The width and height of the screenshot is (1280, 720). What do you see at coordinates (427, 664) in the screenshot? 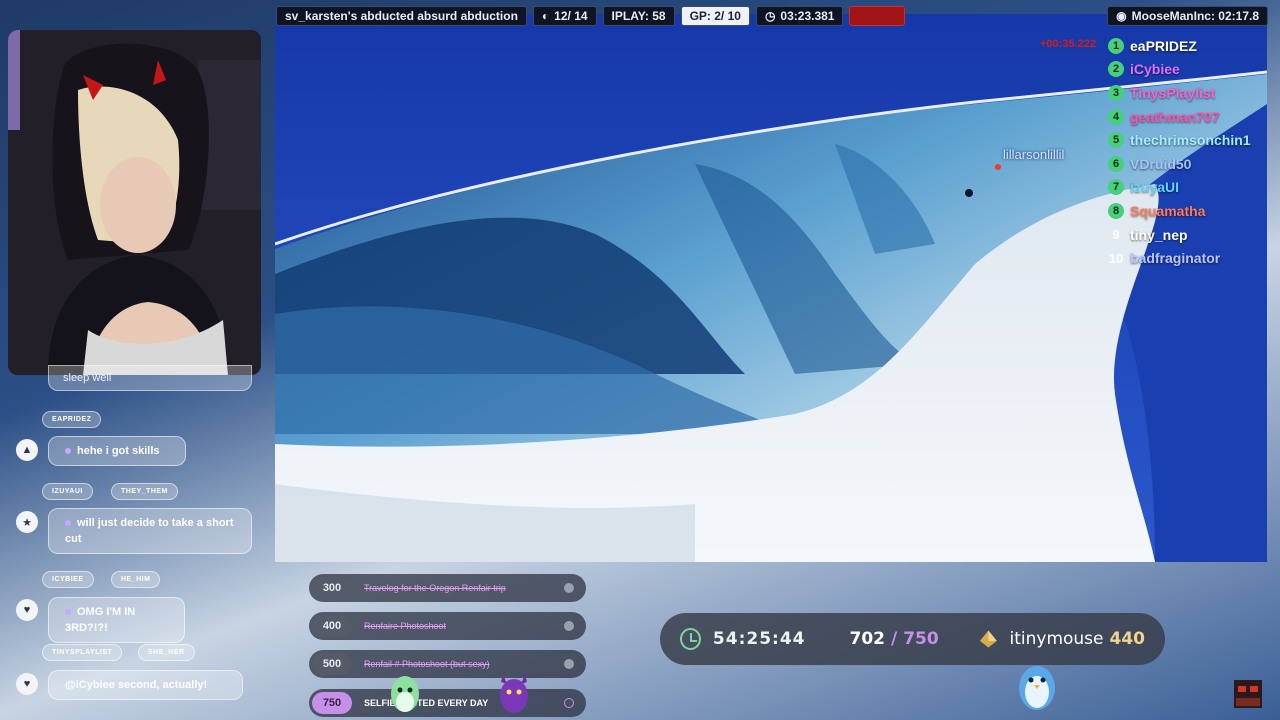
I see `goal-text: Renfail # Photoshoot (but sexy)` at bounding box center [427, 664].